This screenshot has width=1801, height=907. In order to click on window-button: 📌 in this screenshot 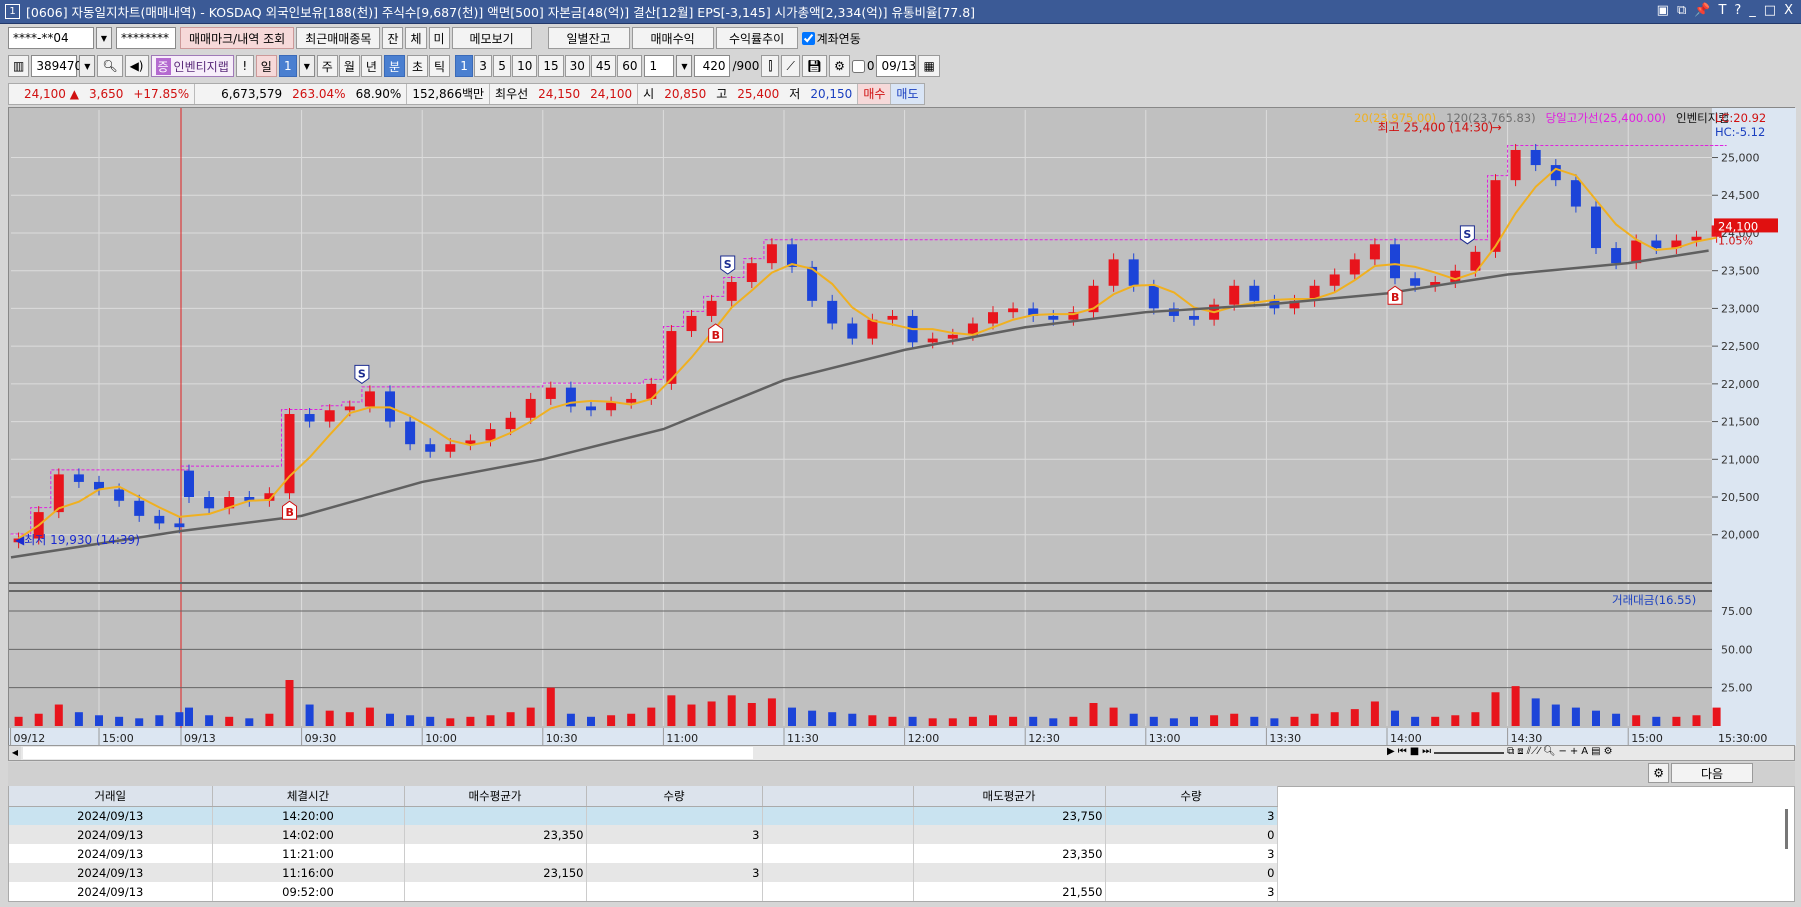, I will do `click(1702, 10)`.